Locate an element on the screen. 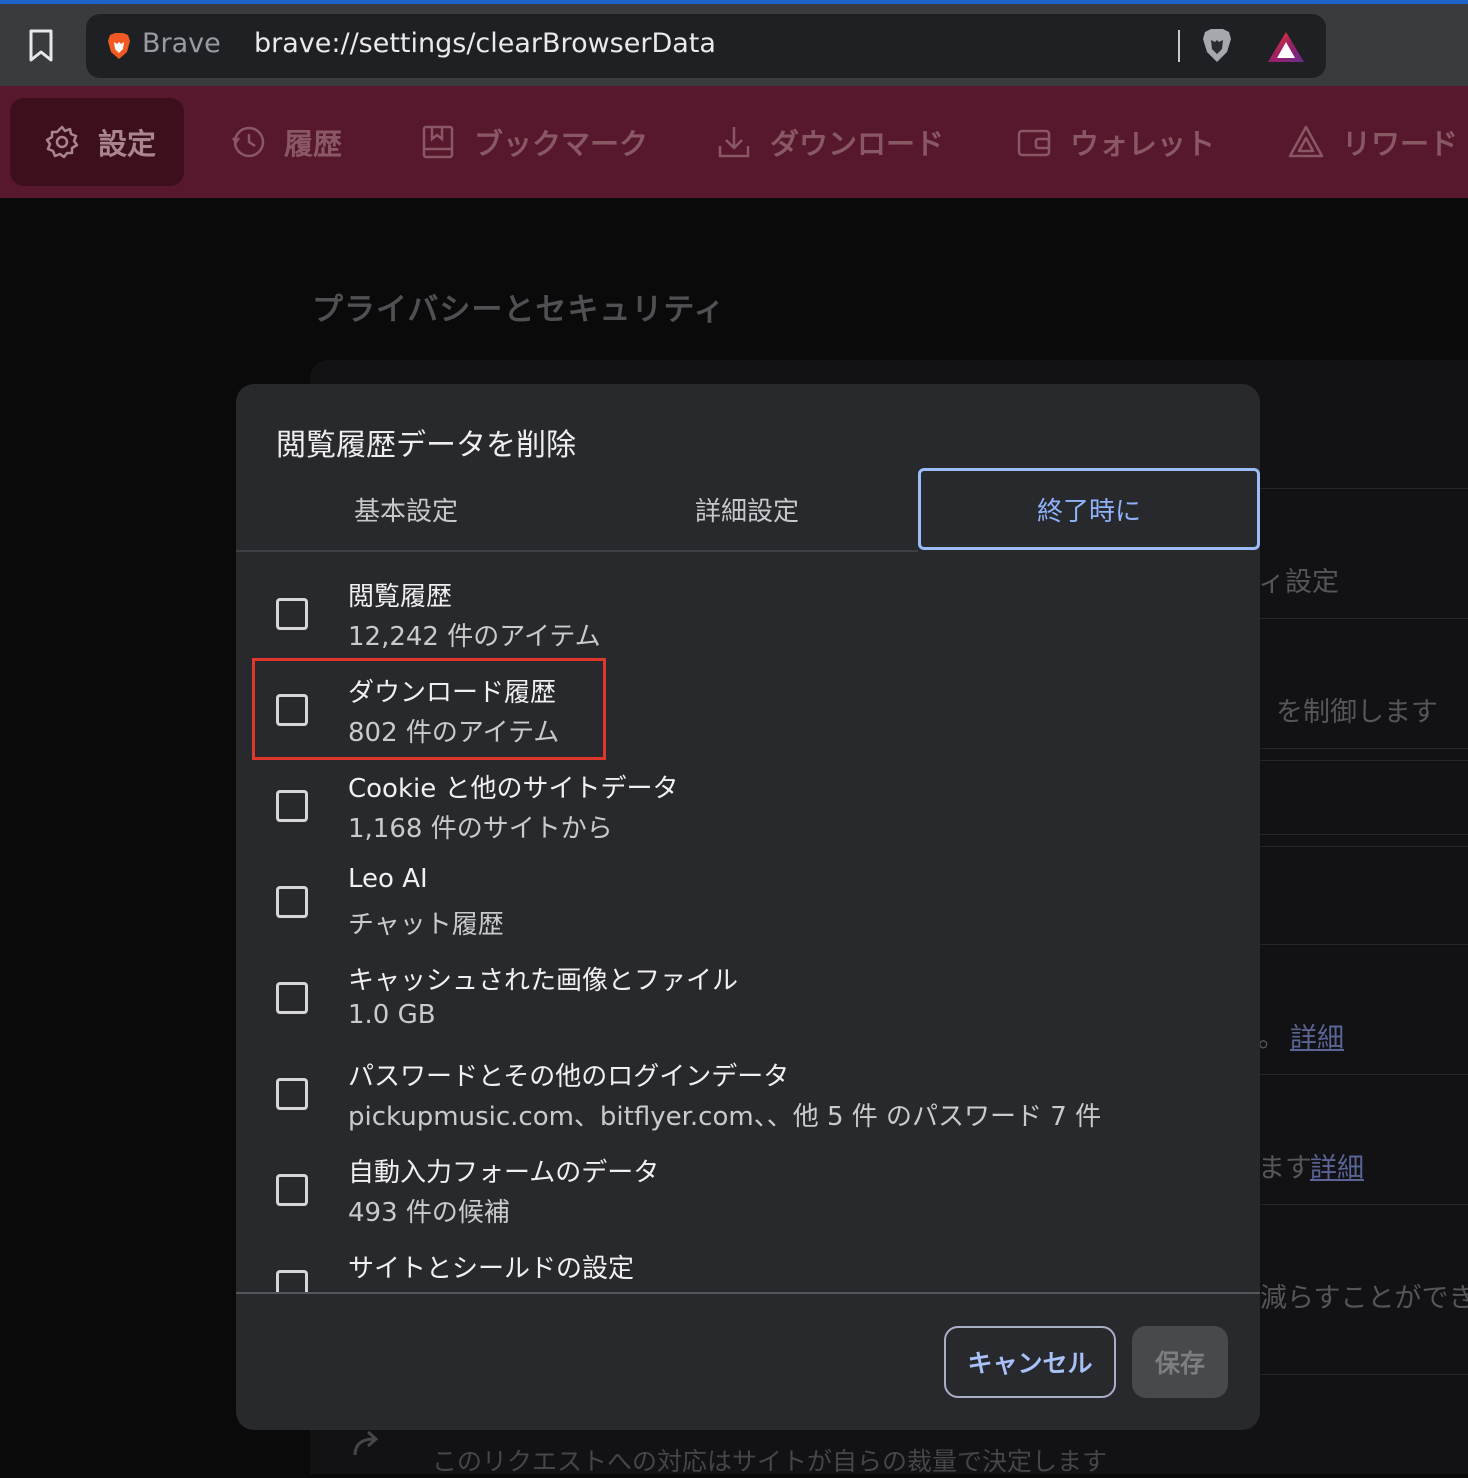  item-title: Cookie と他のサイトデータ is located at coordinates (513, 789).